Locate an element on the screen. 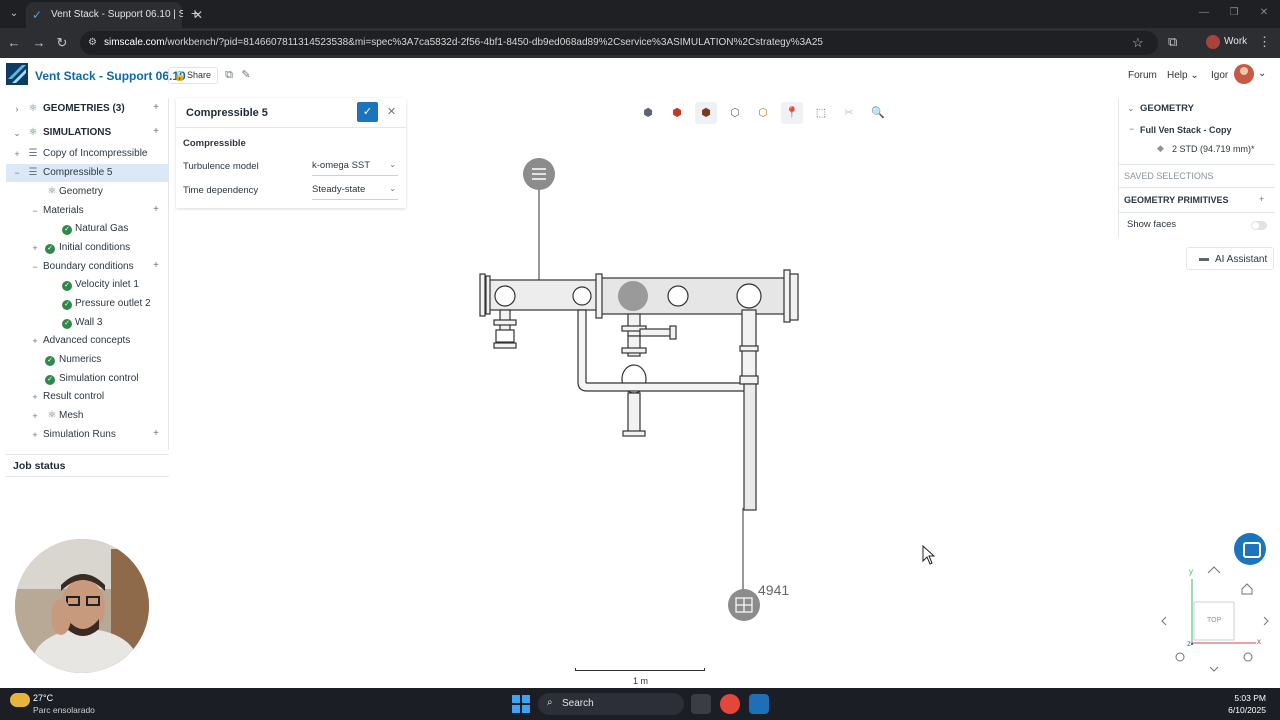  transparent-view-icon: ⬡ is located at coordinates (763, 113).